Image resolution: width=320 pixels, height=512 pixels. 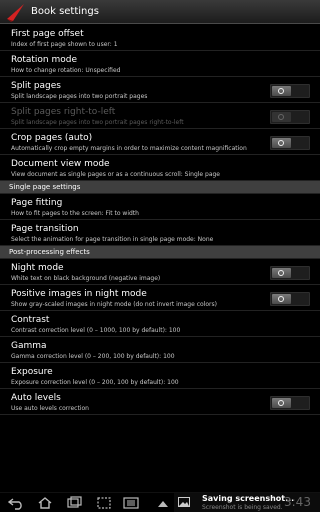 What do you see at coordinates (16, 12) in the screenshot?
I see `app-book-icon` at bounding box center [16, 12].